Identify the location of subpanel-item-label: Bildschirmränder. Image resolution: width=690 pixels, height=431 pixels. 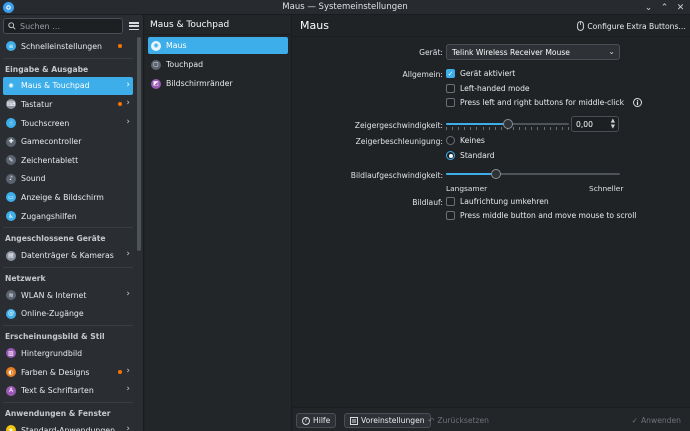
(199, 83).